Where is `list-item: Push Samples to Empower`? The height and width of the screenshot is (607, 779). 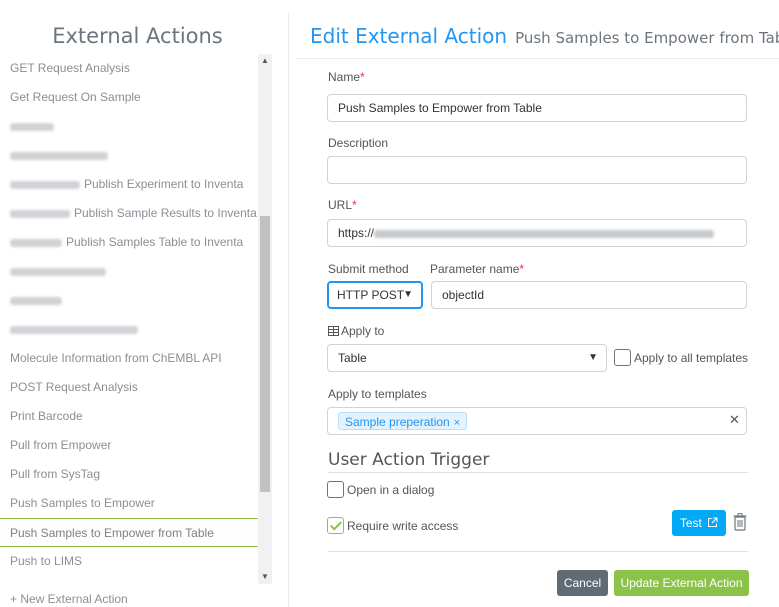
list-item: Push Samples to Empower is located at coordinates (129, 503).